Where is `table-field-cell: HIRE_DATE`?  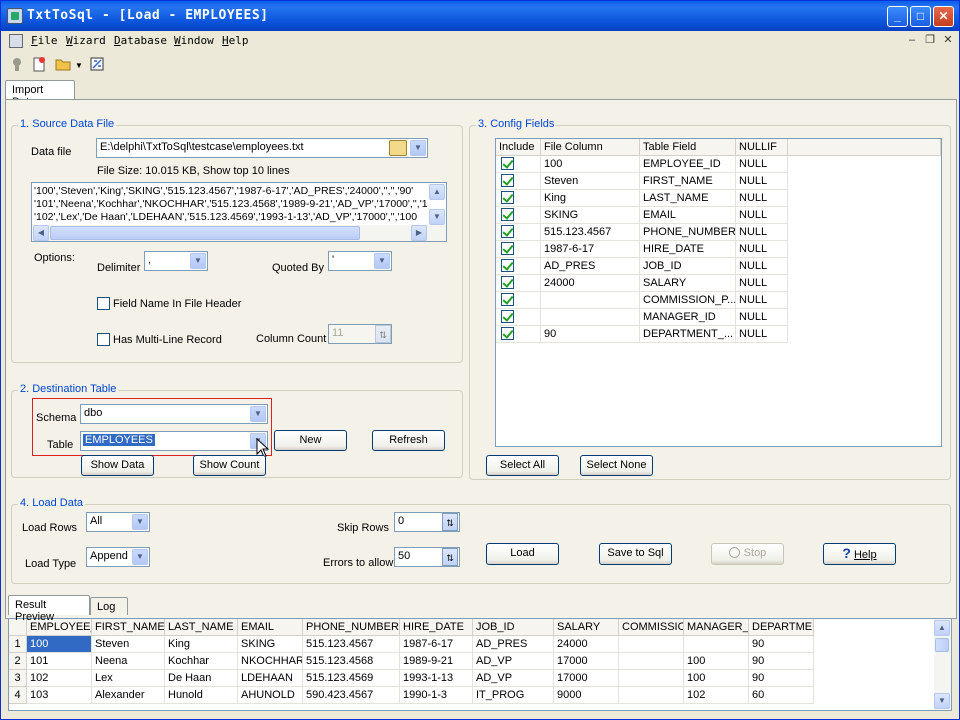
table-field-cell: HIRE_DATE is located at coordinates (688, 249).